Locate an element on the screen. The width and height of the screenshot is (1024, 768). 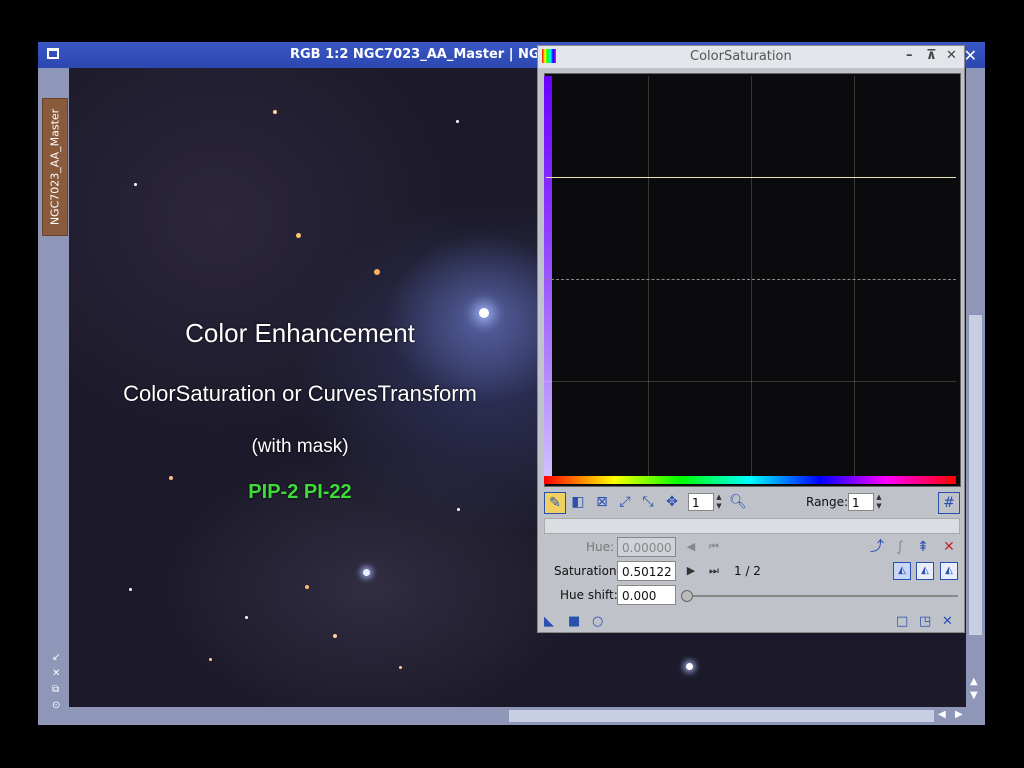
zoom-out-icon: ⤡ is located at coordinates (648, 502).